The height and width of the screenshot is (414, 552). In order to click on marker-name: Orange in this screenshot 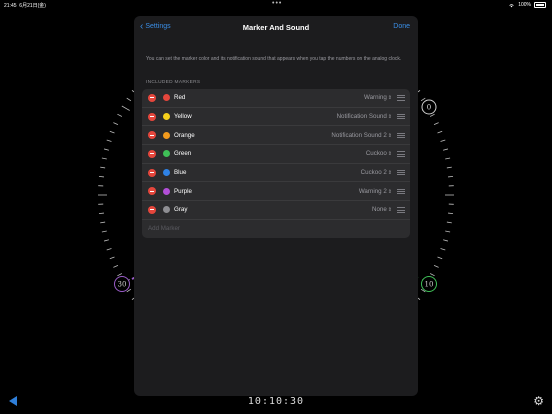, I will do `click(184, 135)`.